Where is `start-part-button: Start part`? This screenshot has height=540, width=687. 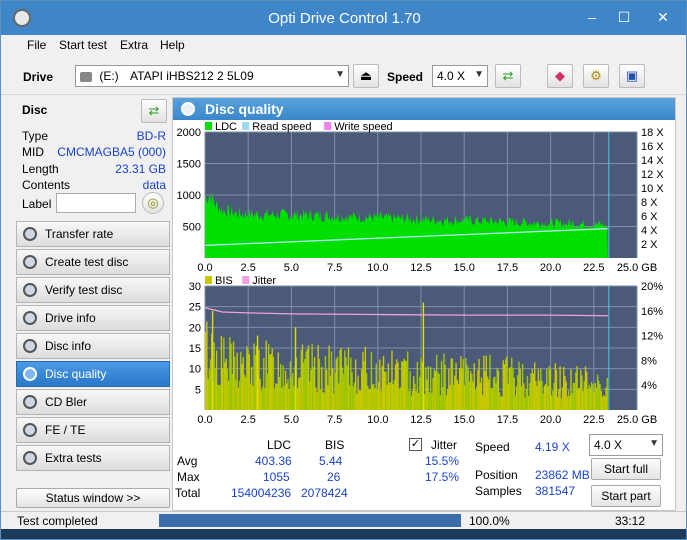 start-part-button: Start part is located at coordinates (626, 496).